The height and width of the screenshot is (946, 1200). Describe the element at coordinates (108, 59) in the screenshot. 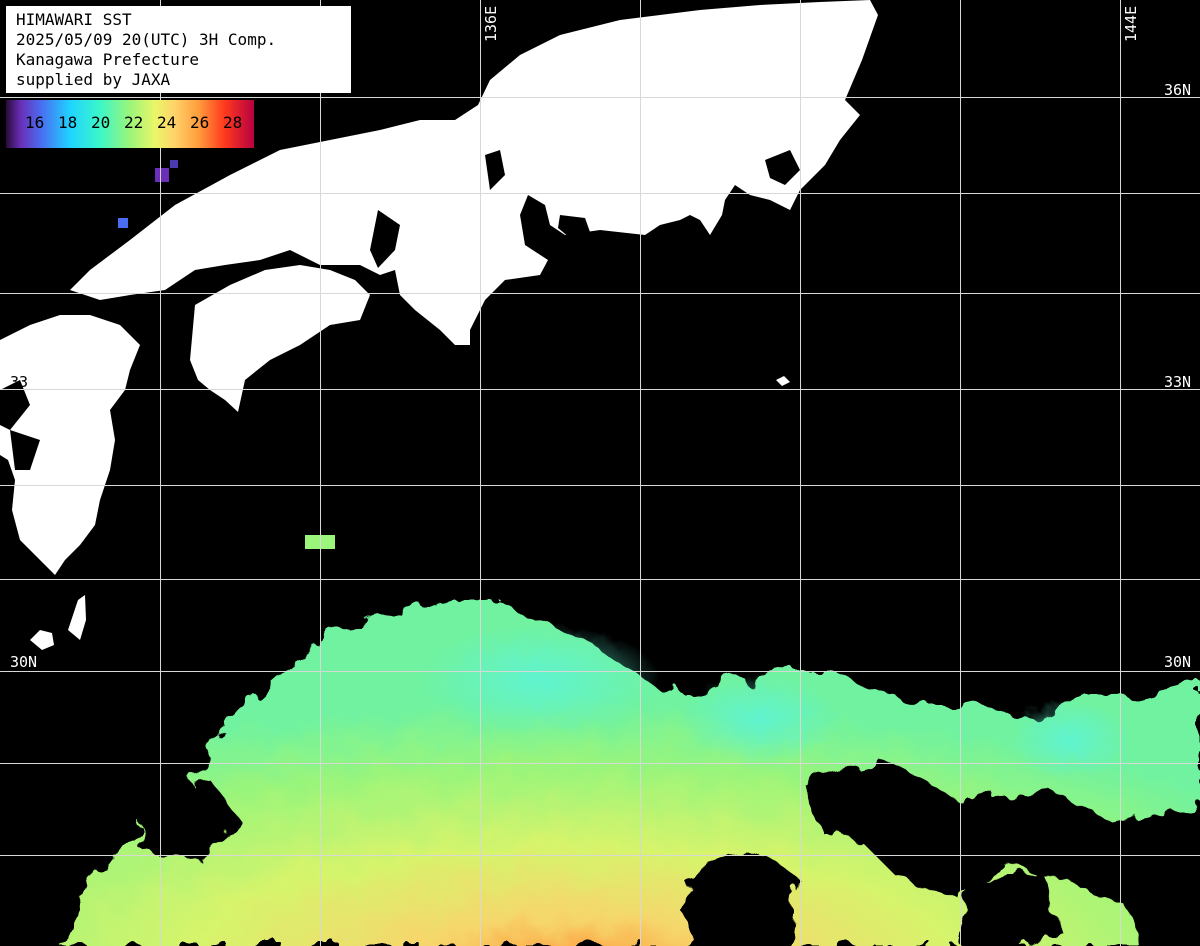

I see `title-line-agency: Kanagawa Prefecture` at that location.